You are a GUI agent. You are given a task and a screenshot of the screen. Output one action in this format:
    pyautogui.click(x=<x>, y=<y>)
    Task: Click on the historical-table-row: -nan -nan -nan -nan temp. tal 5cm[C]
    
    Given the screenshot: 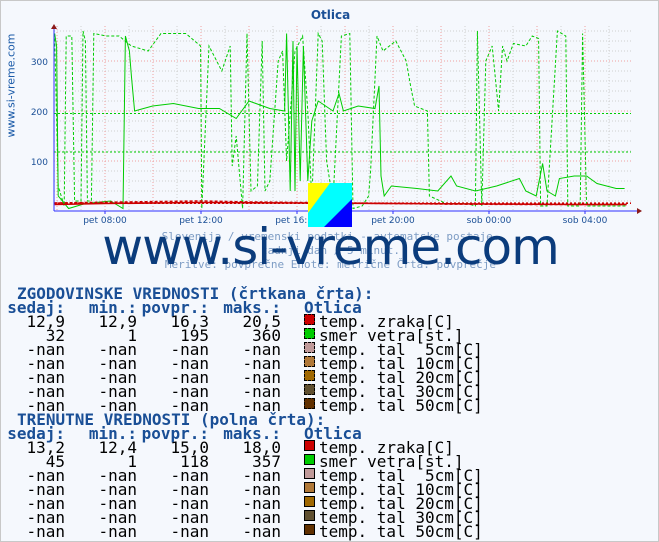 What is the action you would take?
    pyautogui.click(x=329, y=349)
    